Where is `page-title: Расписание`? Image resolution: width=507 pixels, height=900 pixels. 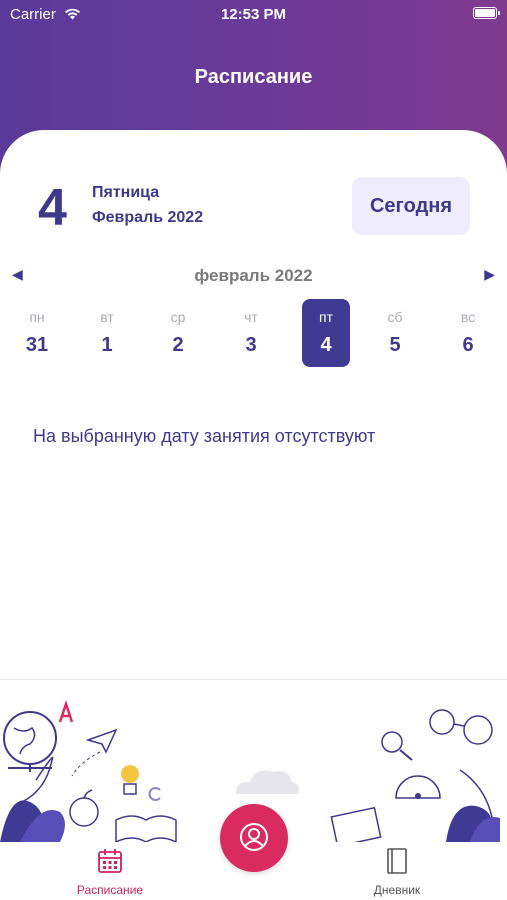 page-title: Расписание is located at coordinates (253, 77).